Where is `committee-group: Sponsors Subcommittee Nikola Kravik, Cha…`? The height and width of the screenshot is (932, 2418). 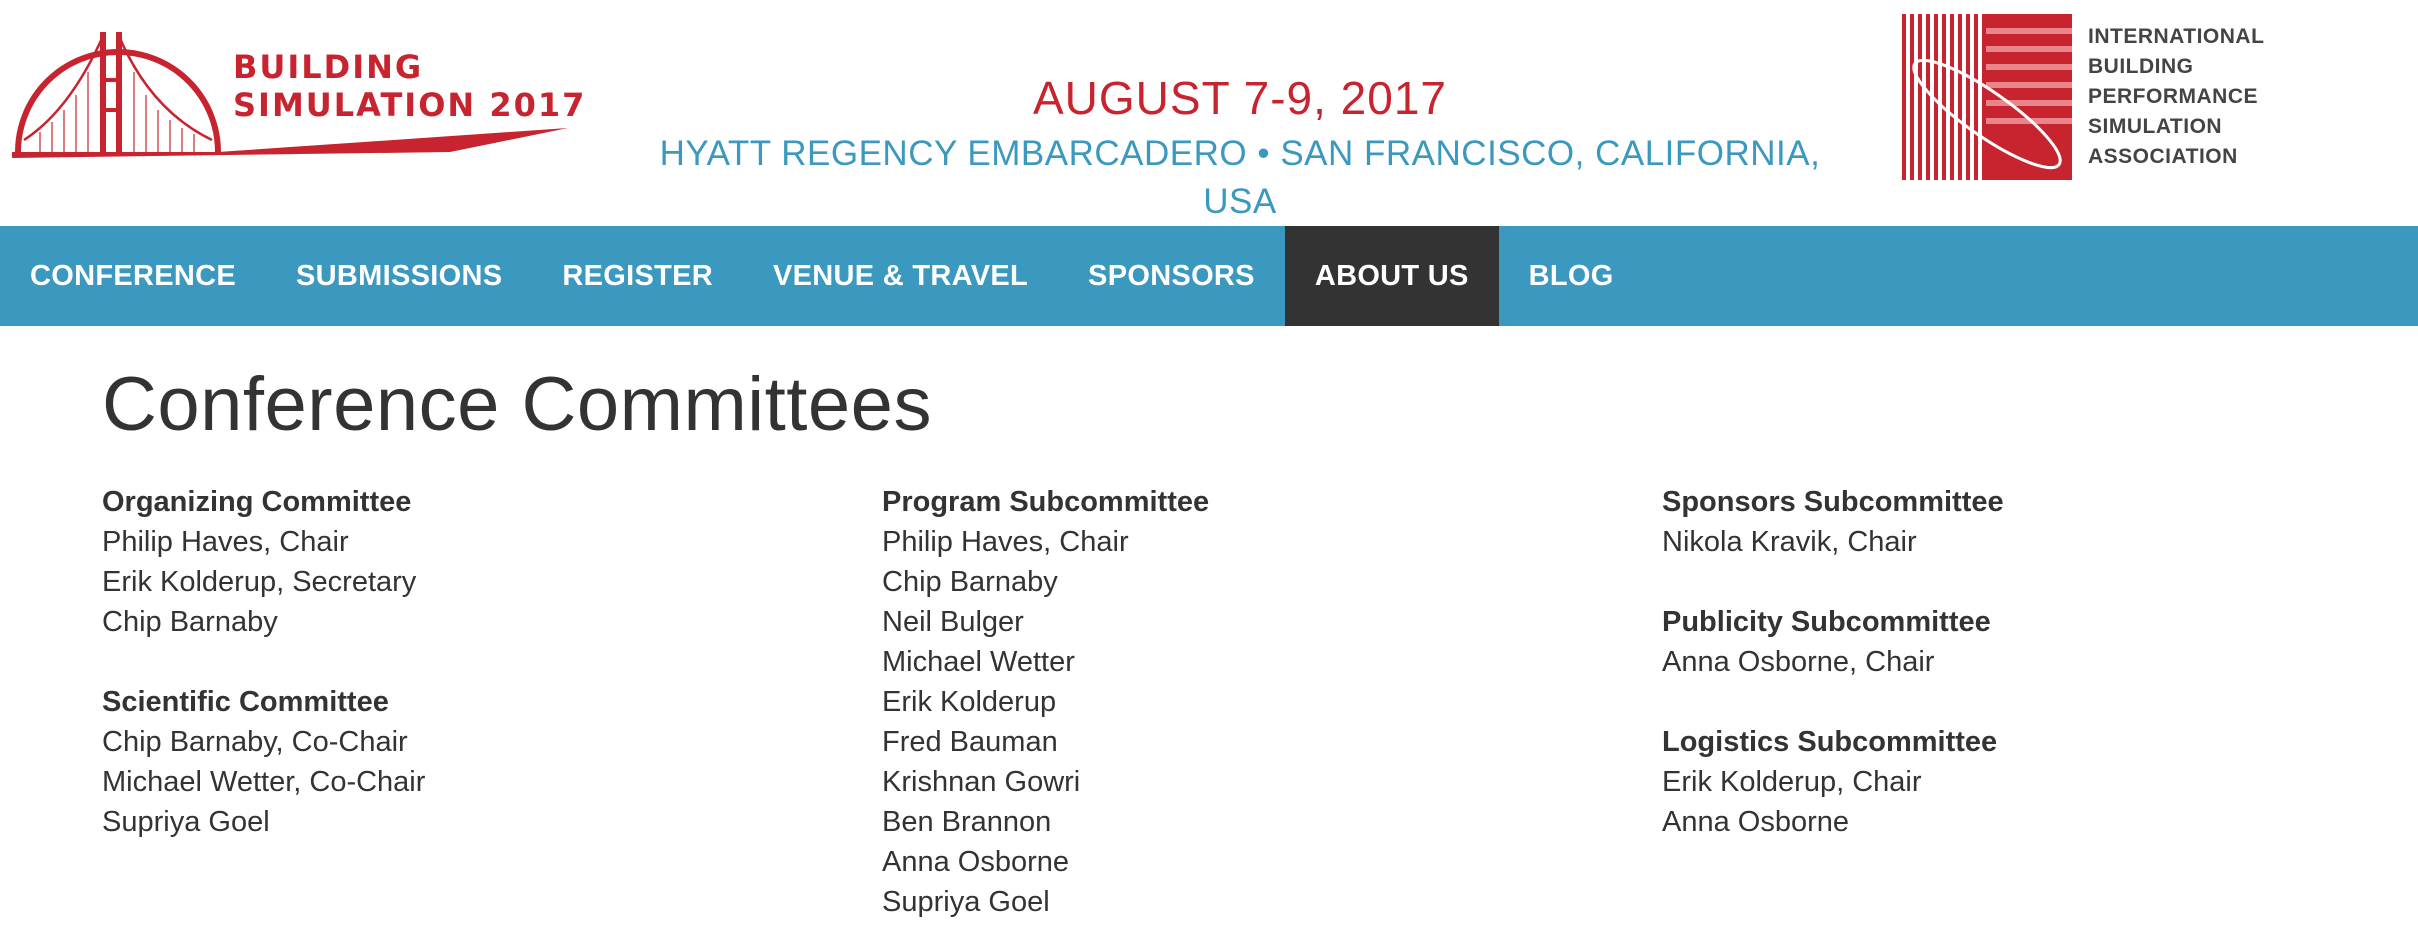 committee-group: Sponsors Subcommittee Nikola Kravik, Cha… is located at coordinates (2040, 522).